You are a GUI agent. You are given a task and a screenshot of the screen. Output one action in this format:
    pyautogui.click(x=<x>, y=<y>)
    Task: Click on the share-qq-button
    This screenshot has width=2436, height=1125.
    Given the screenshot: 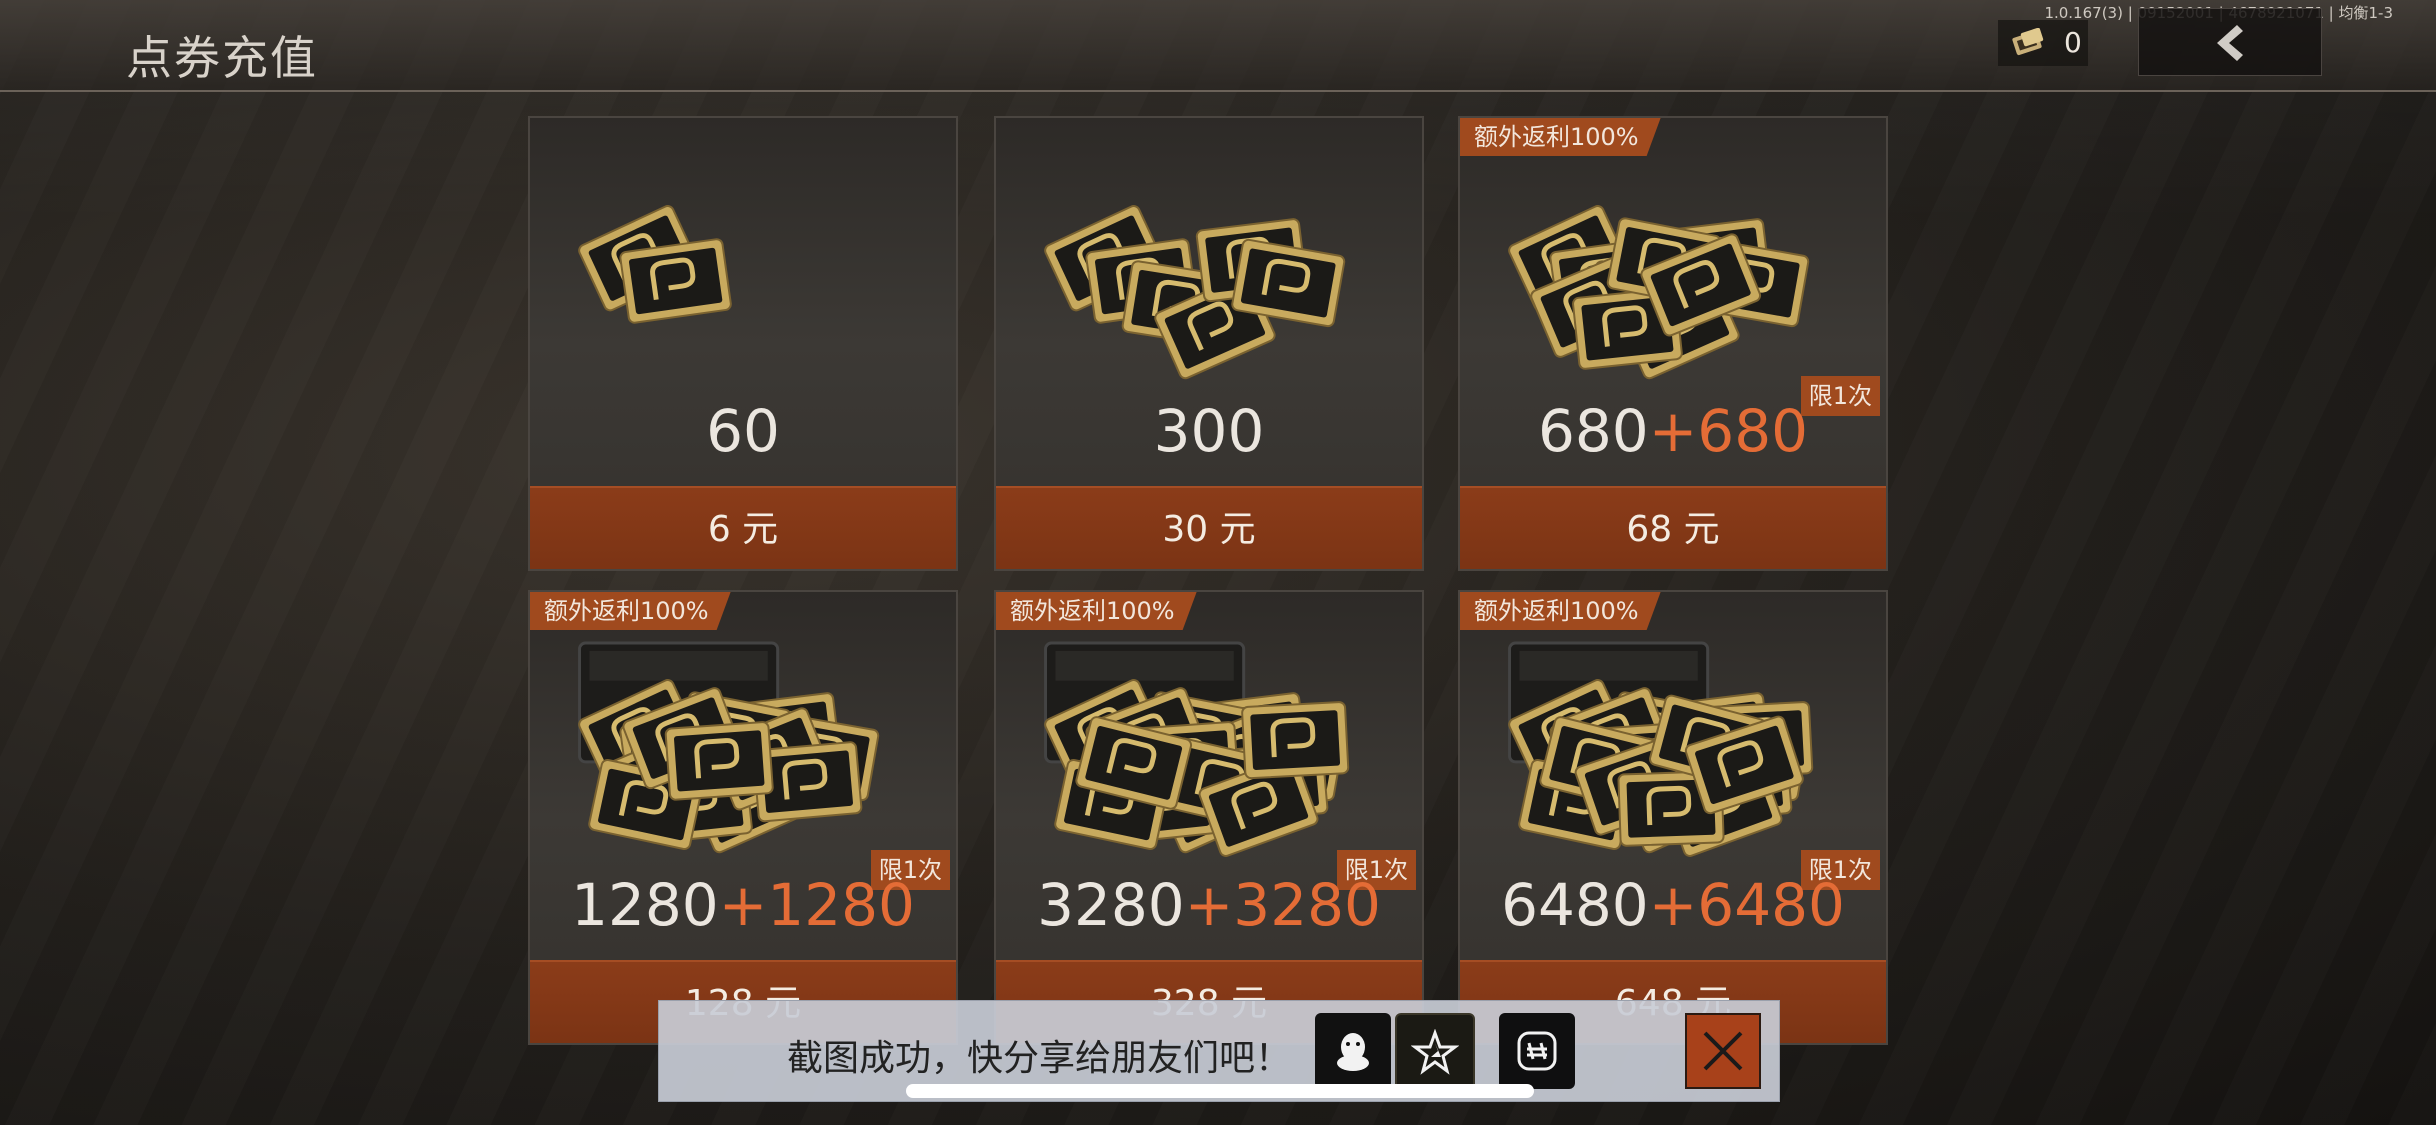 What is the action you would take?
    pyautogui.click(x=1353, y=1051)
    